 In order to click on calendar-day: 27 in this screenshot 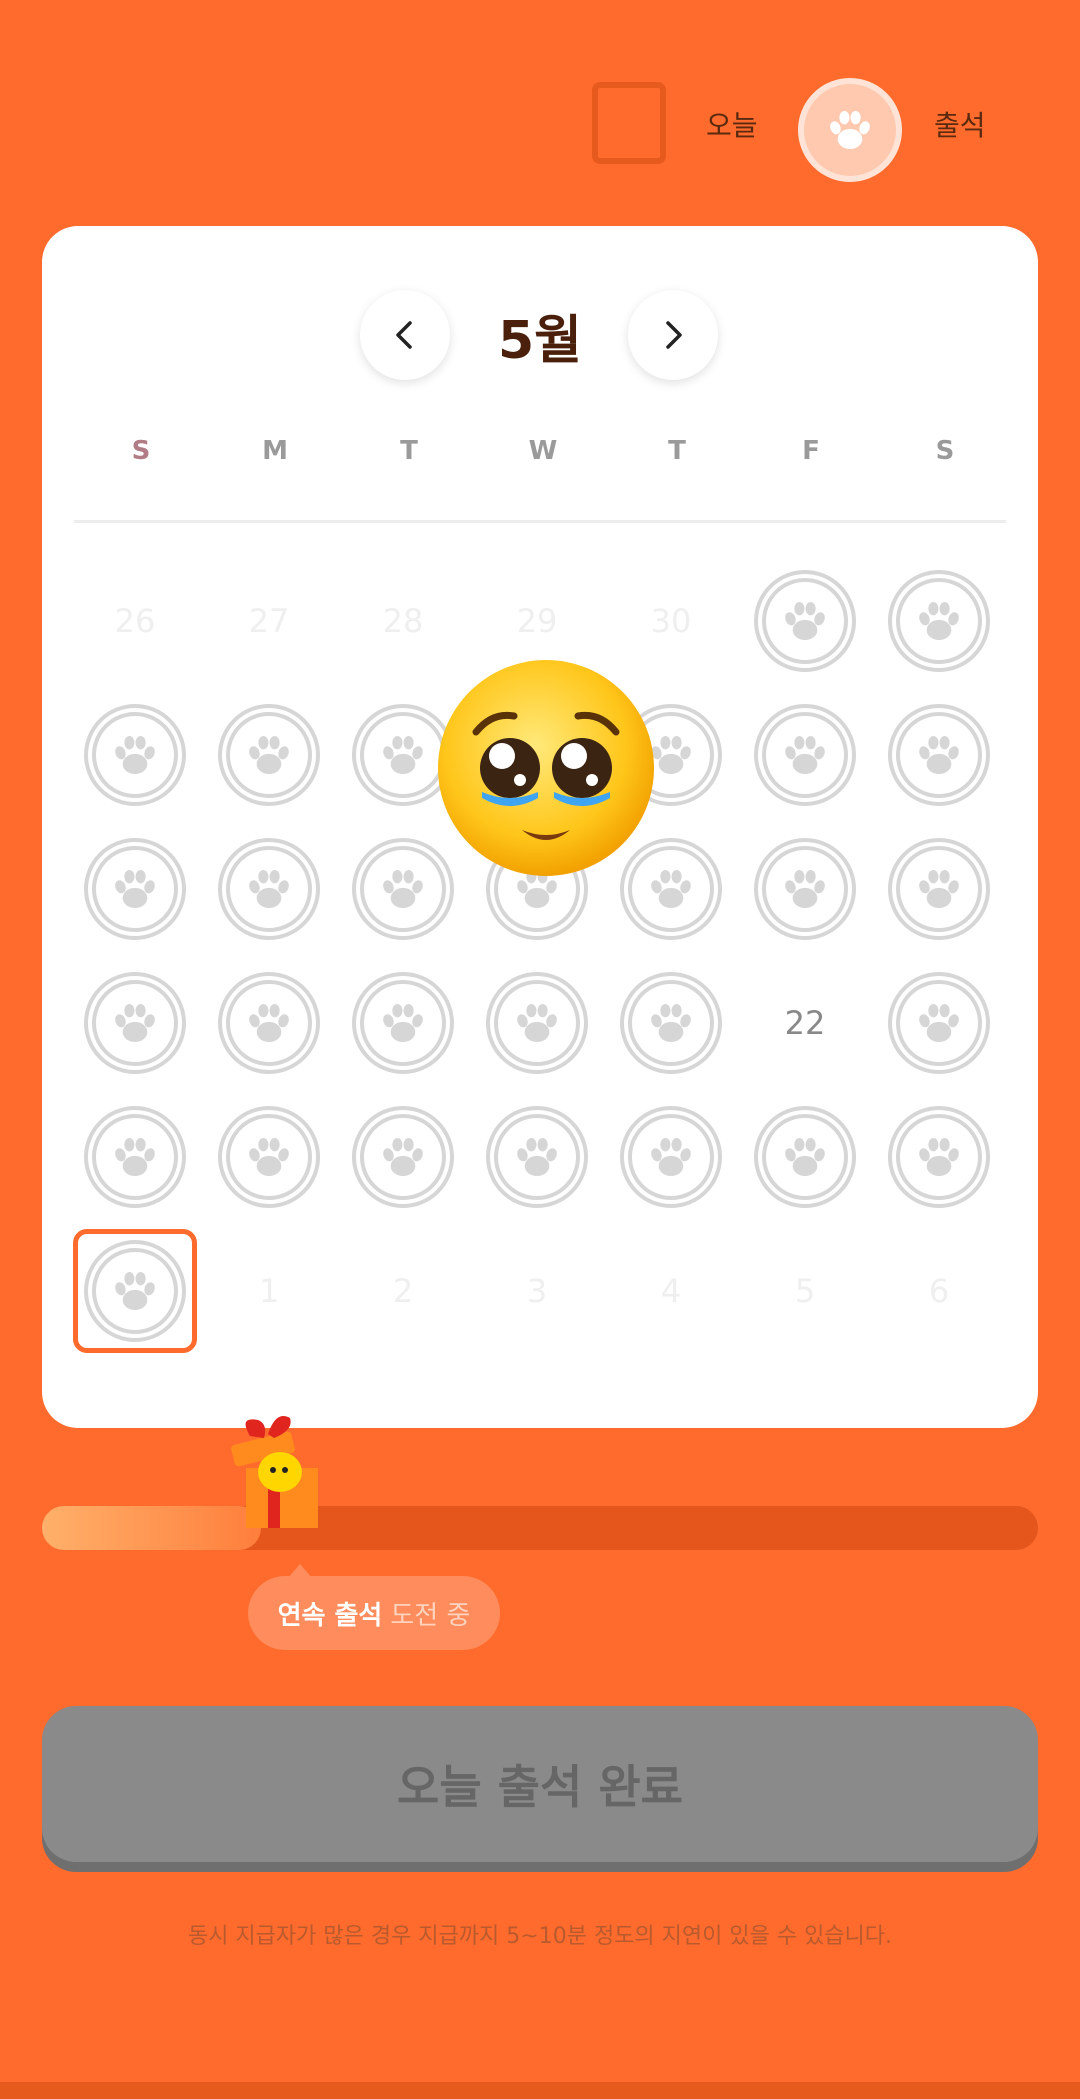, I will do `click(269, 621)`.